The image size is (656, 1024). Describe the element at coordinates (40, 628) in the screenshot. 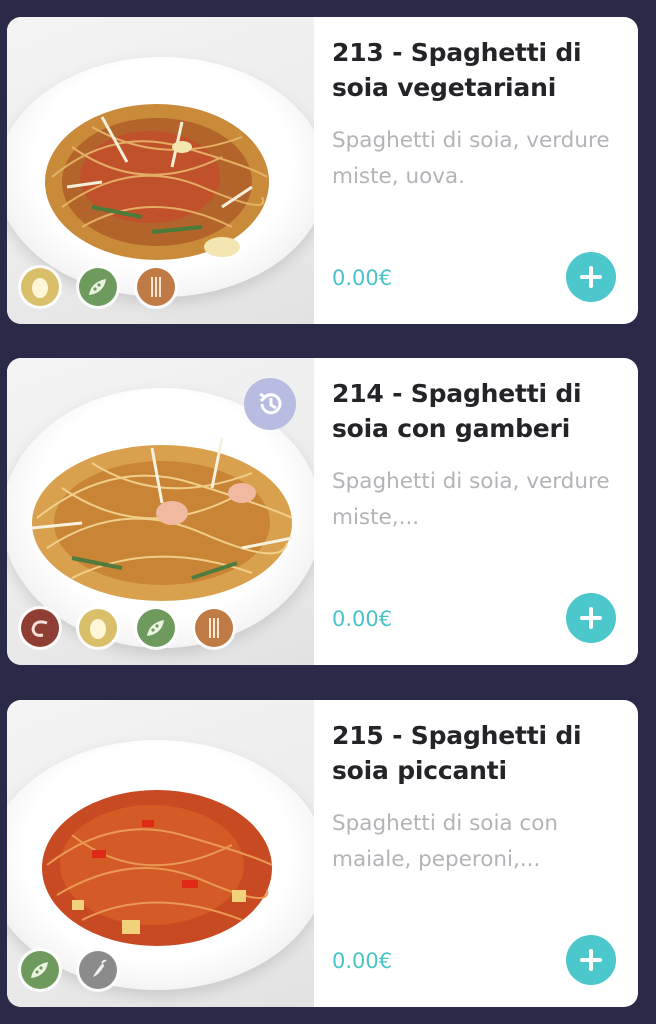

I see `shrimp-icon` at that location.